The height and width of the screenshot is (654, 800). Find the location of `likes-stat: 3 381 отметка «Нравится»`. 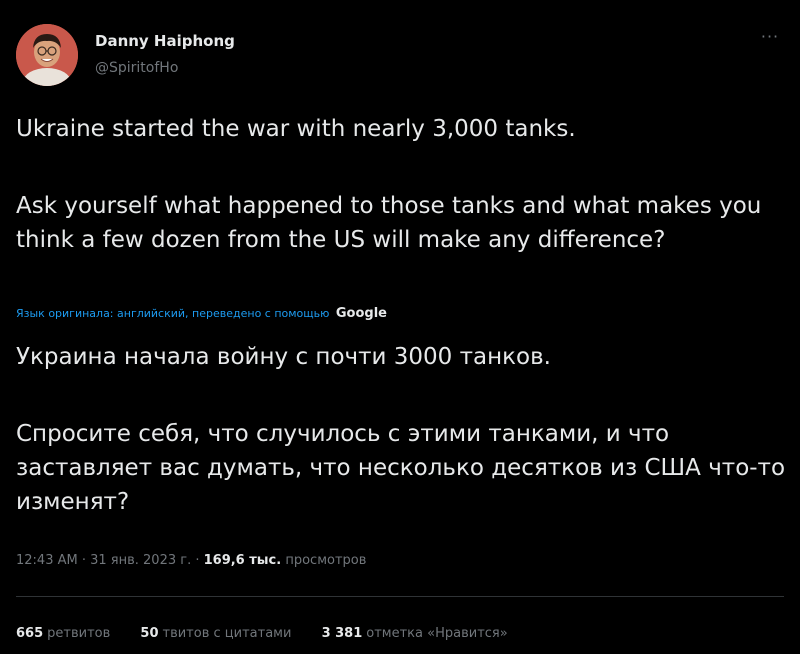

likes-stat: 3 381 отметка «Нравится» is located at coordinates (415, 633).